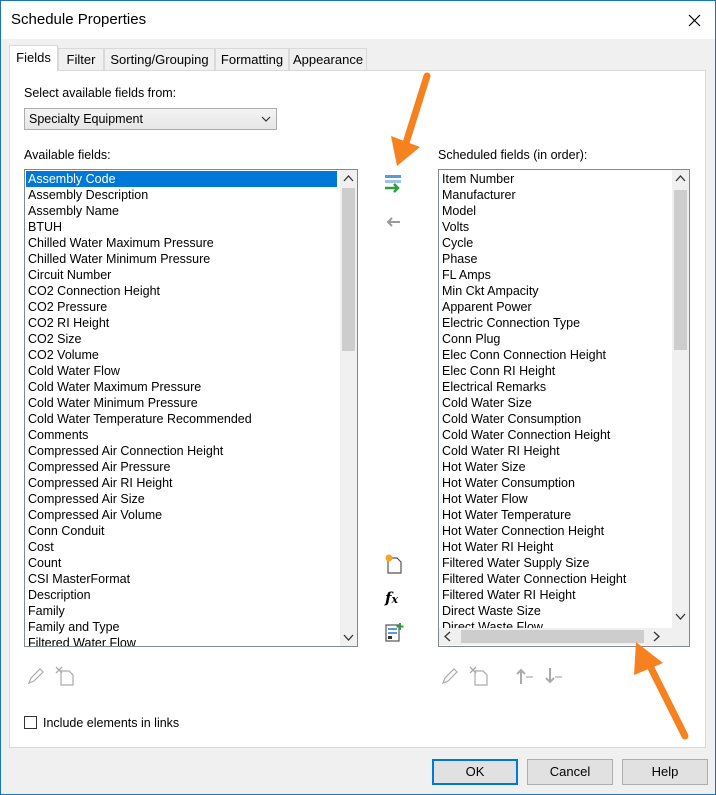 This screenshot has width=716, height=795. What do you see at coordinates (358, 20) in the screenshot?
I see `title-bar: Schedule Properties` at bounding box center [358, 20].